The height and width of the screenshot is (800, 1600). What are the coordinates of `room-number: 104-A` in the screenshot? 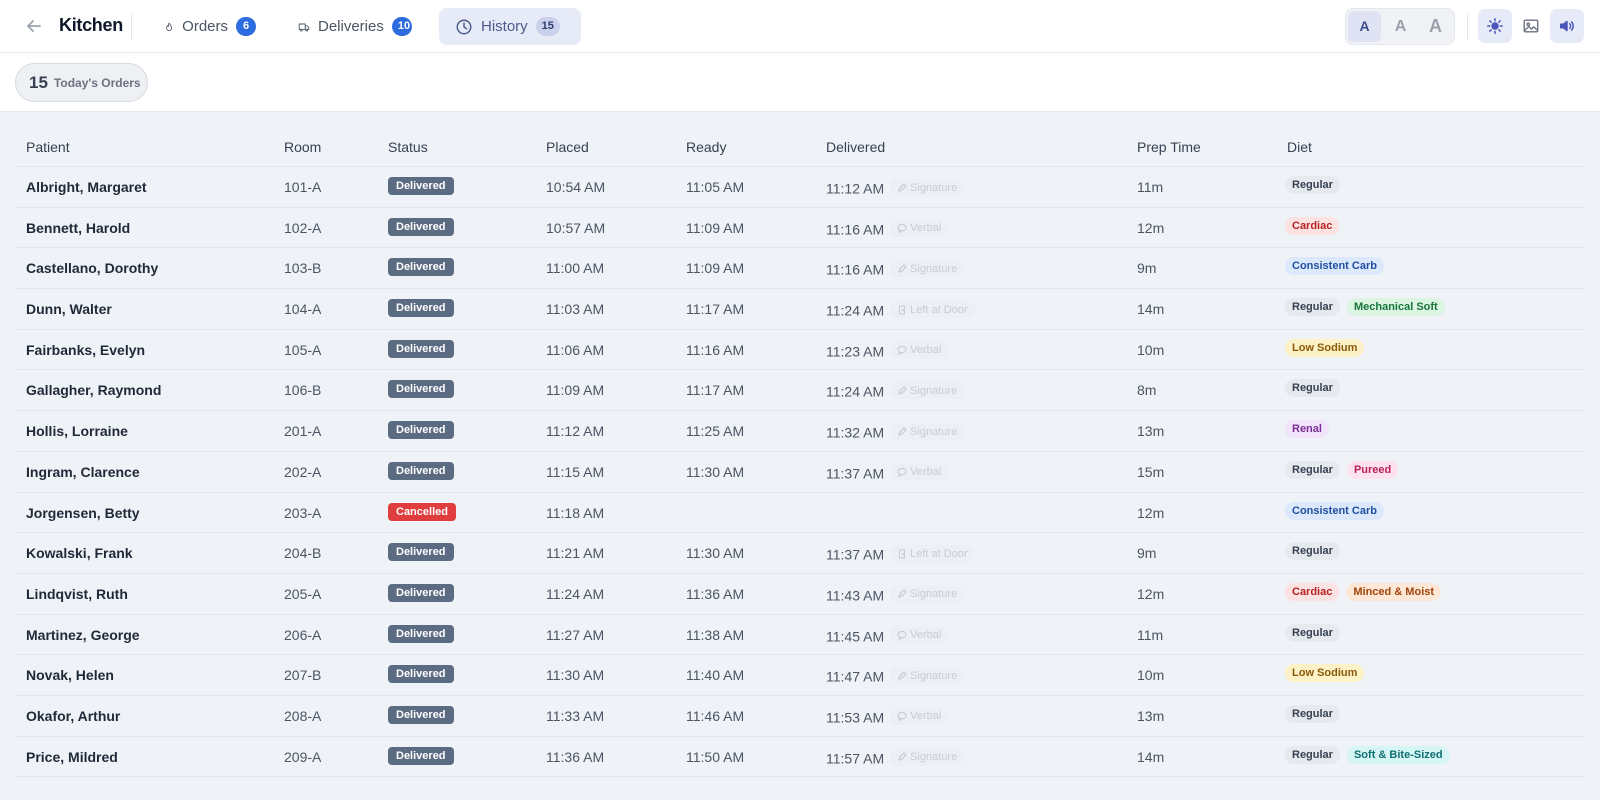 It's located at (303, 309).